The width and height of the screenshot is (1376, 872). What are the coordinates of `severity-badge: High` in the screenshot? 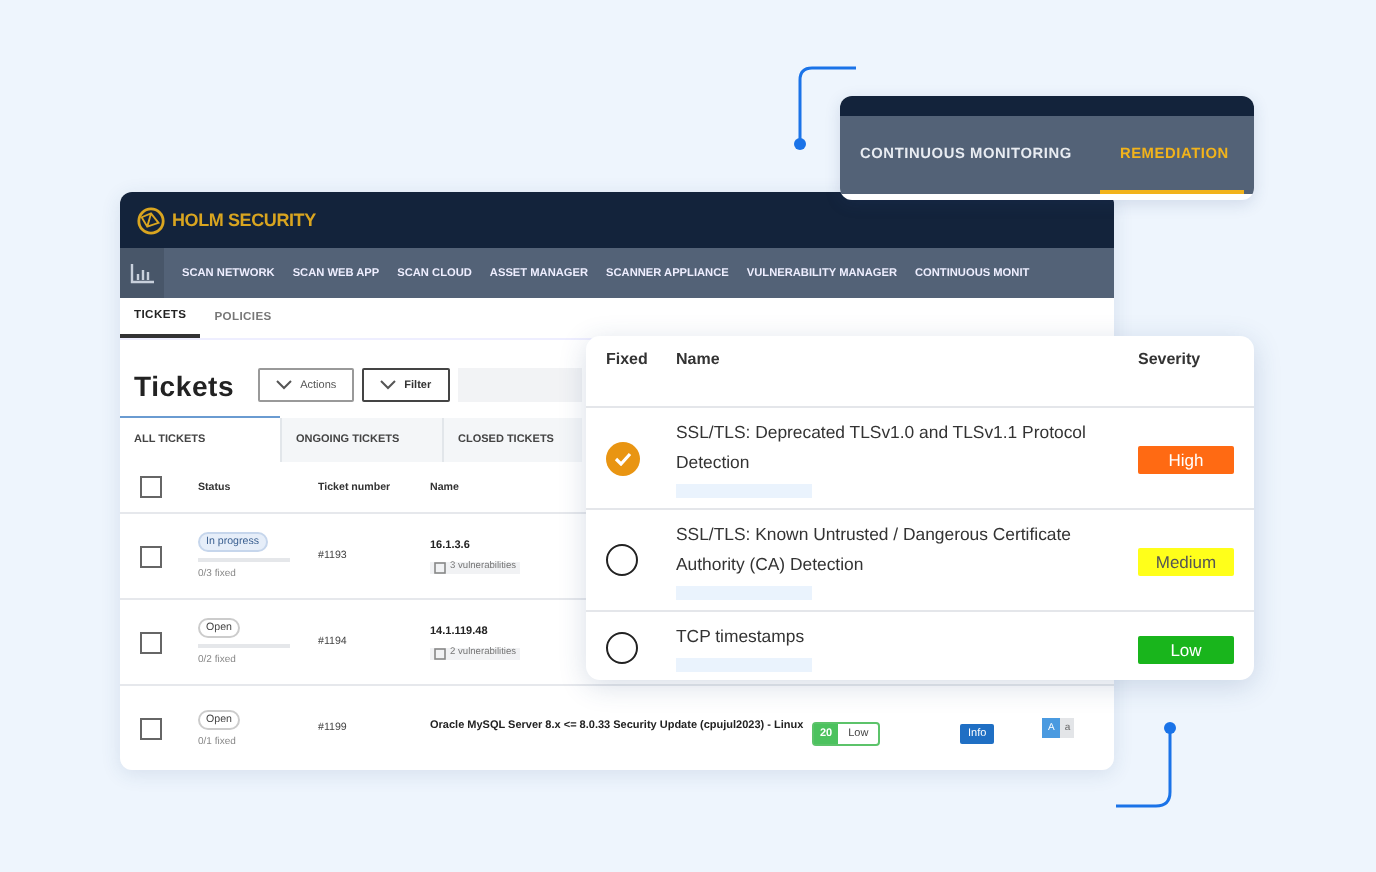 It's located at (1186, 460).